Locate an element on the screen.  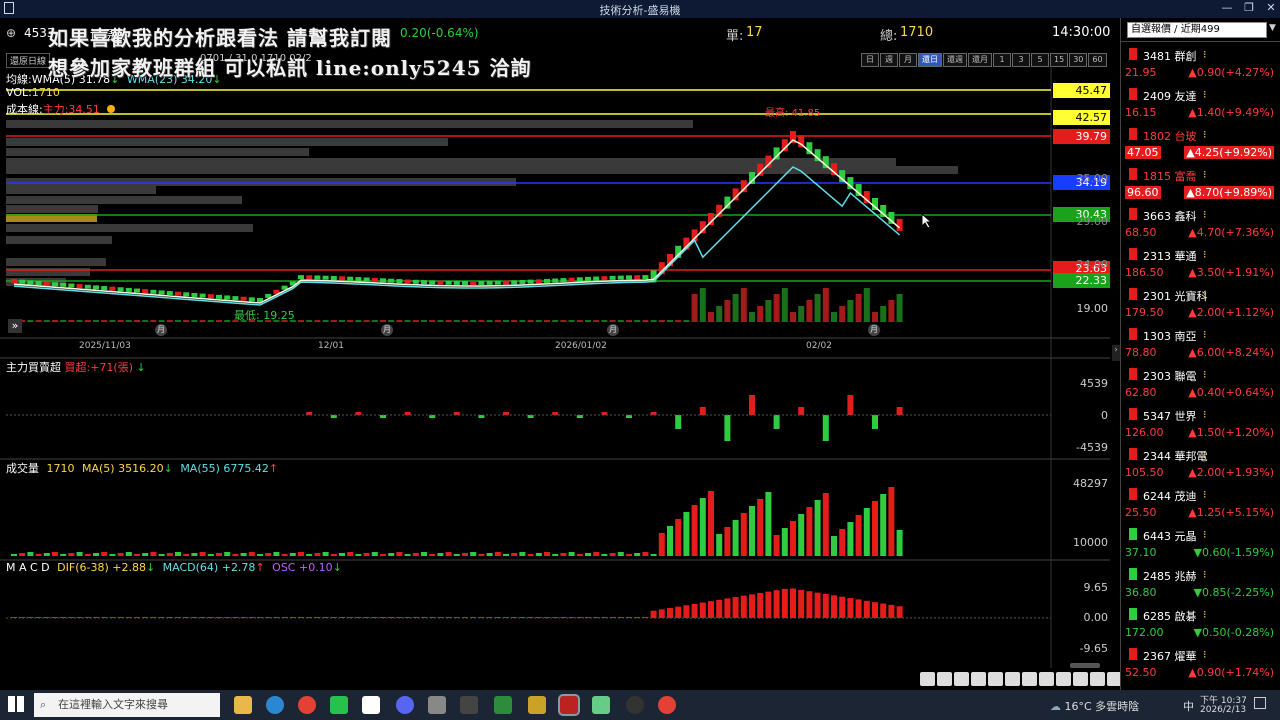
period-button-1: 週 is located at coordinates (889, 60).